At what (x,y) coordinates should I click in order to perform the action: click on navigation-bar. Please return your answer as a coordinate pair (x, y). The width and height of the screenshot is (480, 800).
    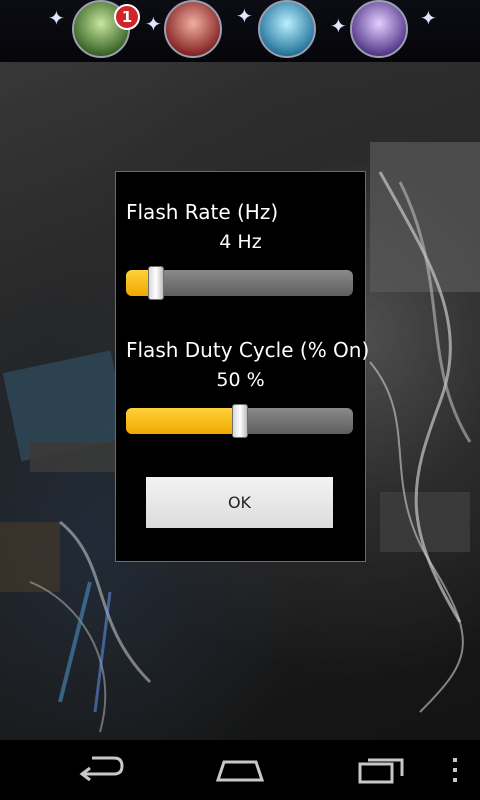
    Looking at the image, I should click on (240, 770).